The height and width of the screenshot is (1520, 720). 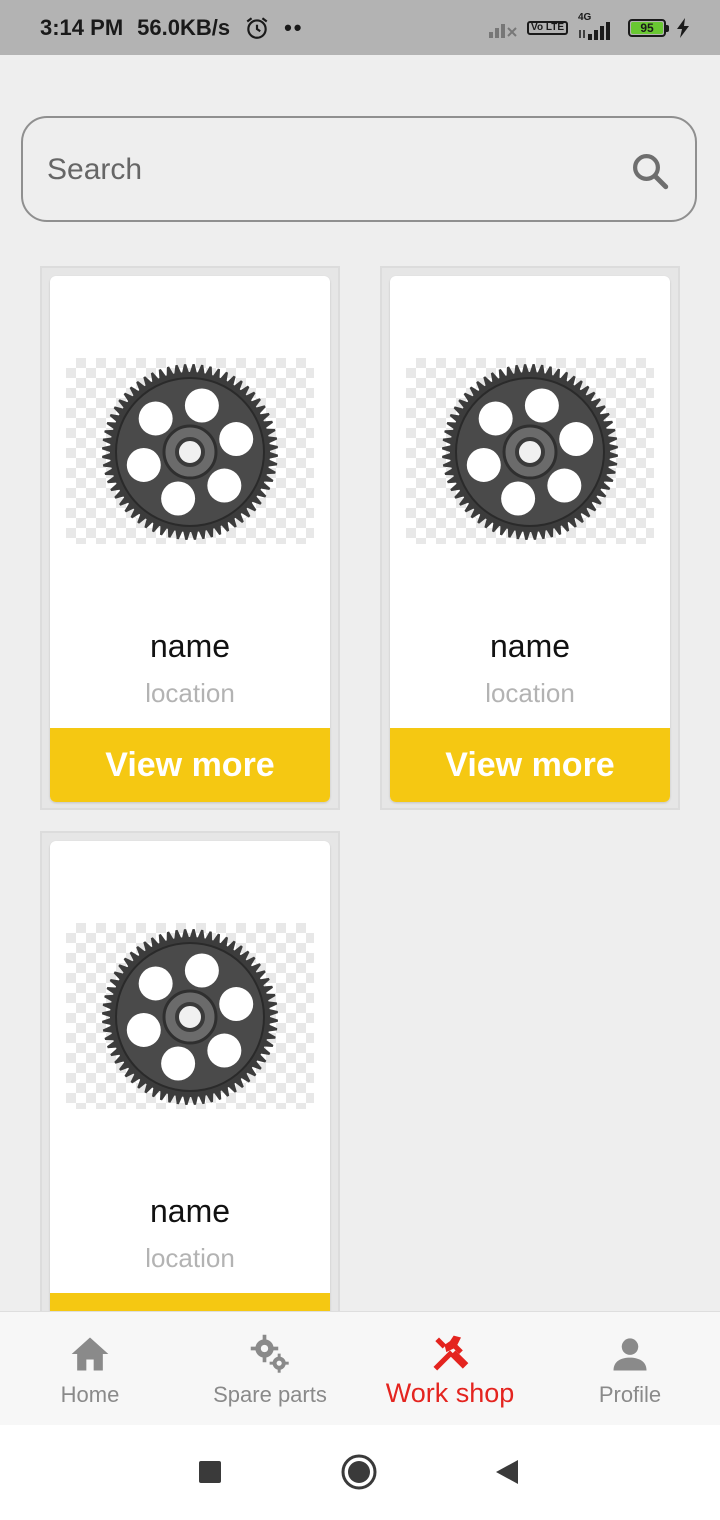 What do you see at coordinates (90, 1394) in the screenshot?
I see `nav-label-home: Home` at bounding box center [90, 1394].